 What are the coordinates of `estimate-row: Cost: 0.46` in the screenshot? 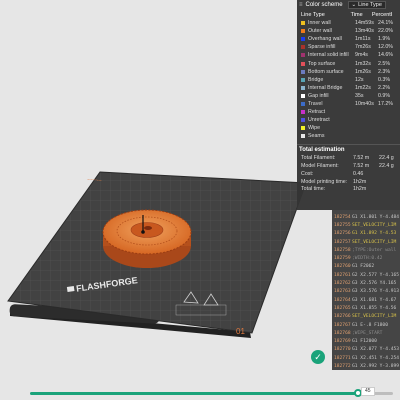 It's located at (348, 174).